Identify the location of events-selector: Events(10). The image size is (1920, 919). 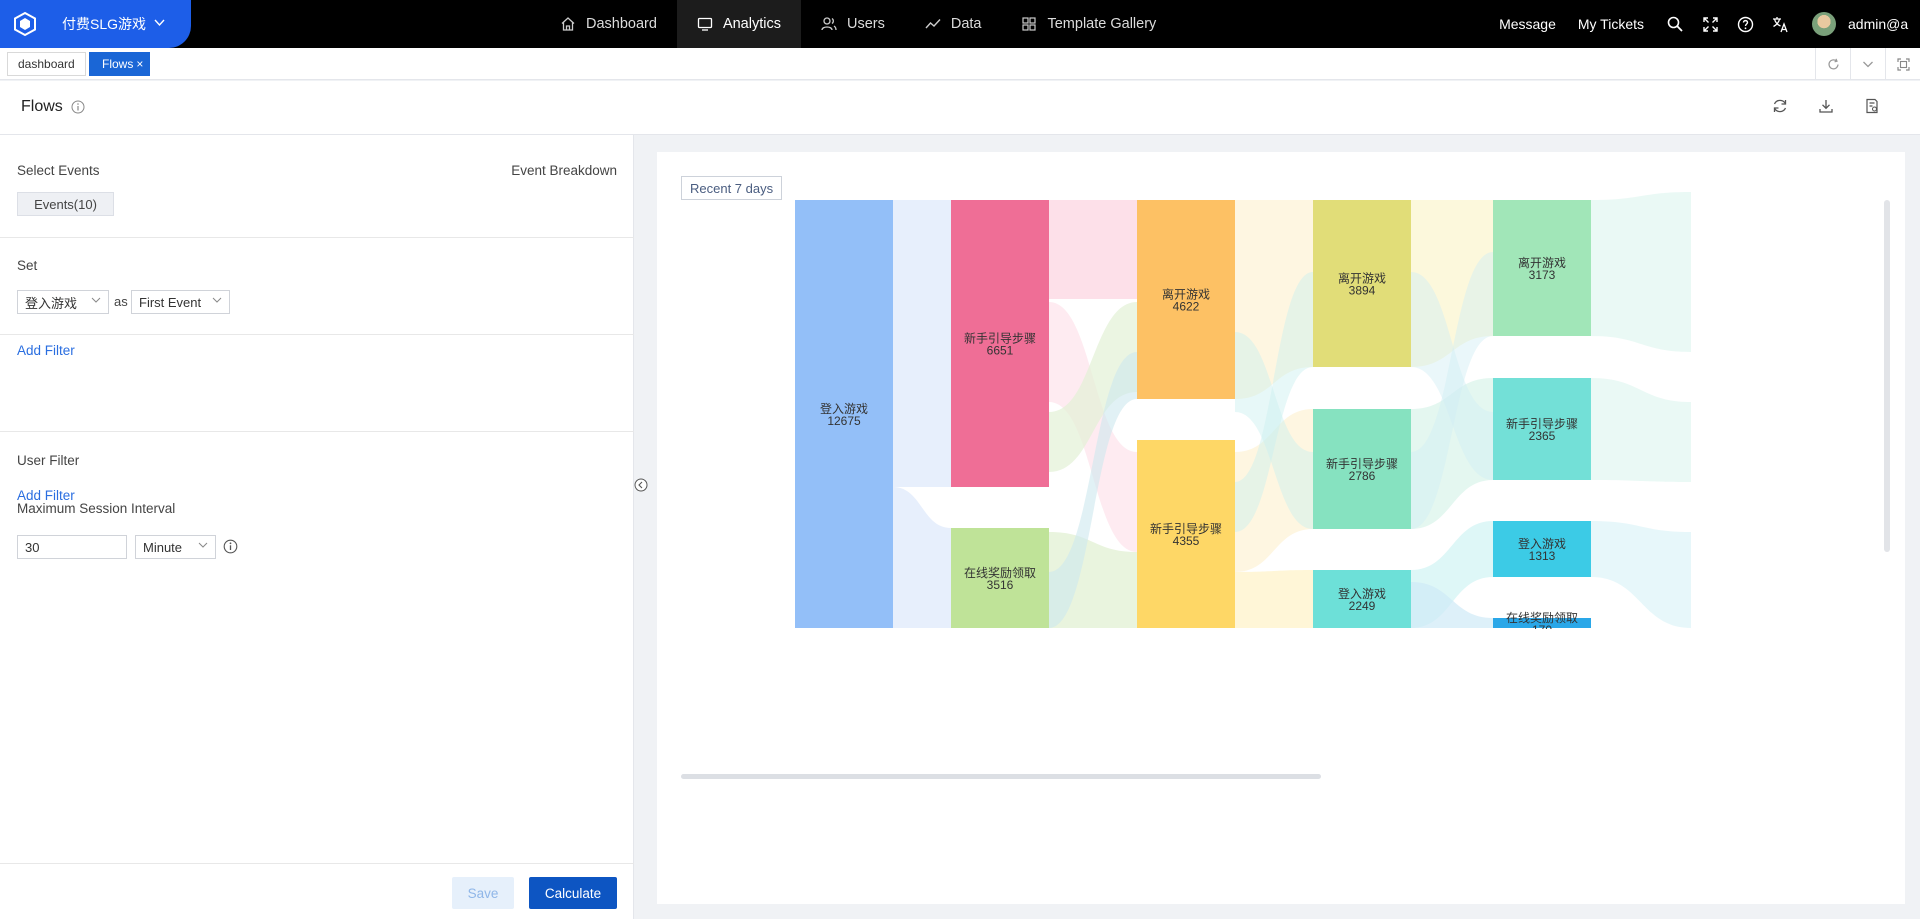
(65, 204).